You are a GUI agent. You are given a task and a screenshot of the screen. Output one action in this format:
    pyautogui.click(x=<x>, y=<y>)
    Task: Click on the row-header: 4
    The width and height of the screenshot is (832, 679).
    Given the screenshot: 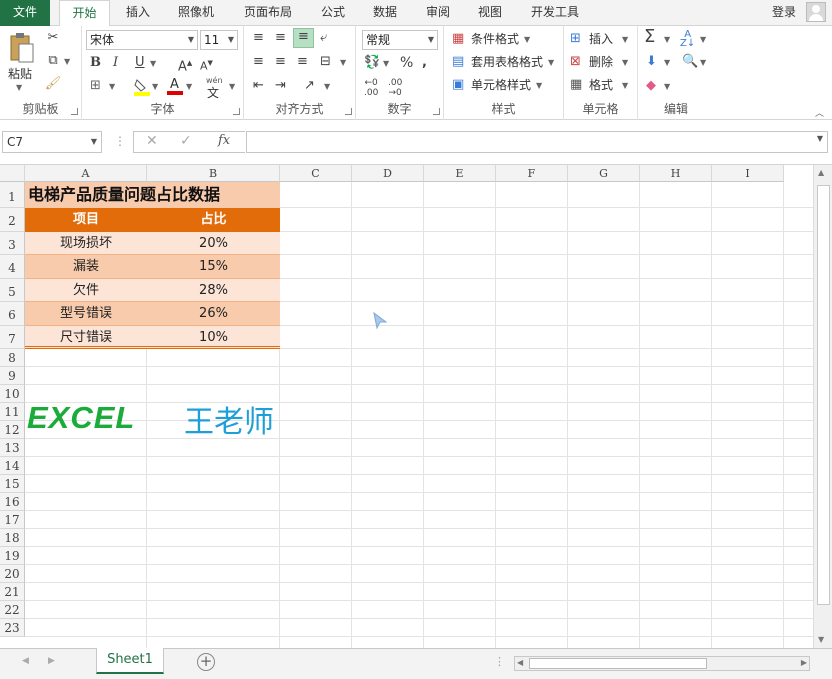 What is the action you would take?
    pyautogui.click(x=12, y=267)
    